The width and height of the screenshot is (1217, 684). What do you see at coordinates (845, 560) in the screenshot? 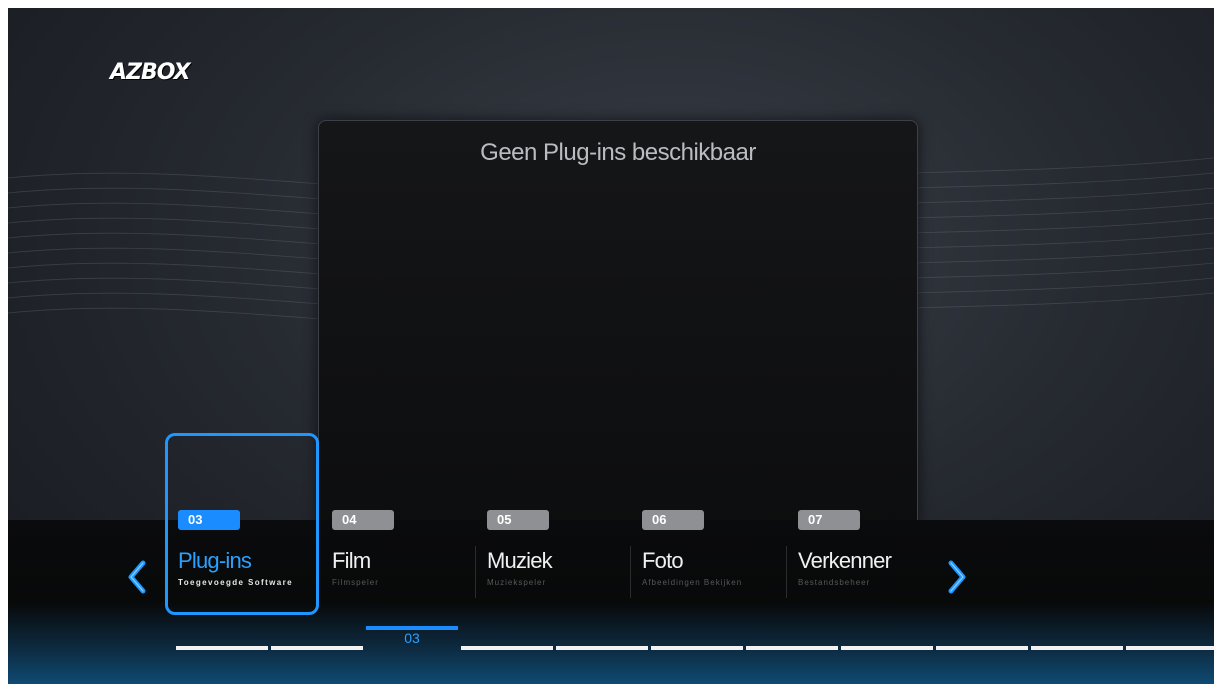
I see `item-title: Verkenner` at bounding box center [845, 560].